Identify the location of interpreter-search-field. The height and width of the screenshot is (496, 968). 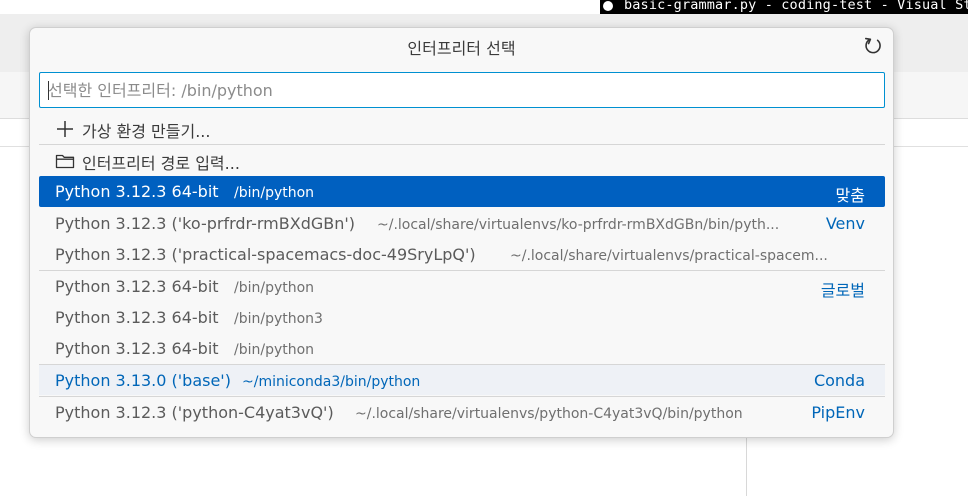
(462, 90).